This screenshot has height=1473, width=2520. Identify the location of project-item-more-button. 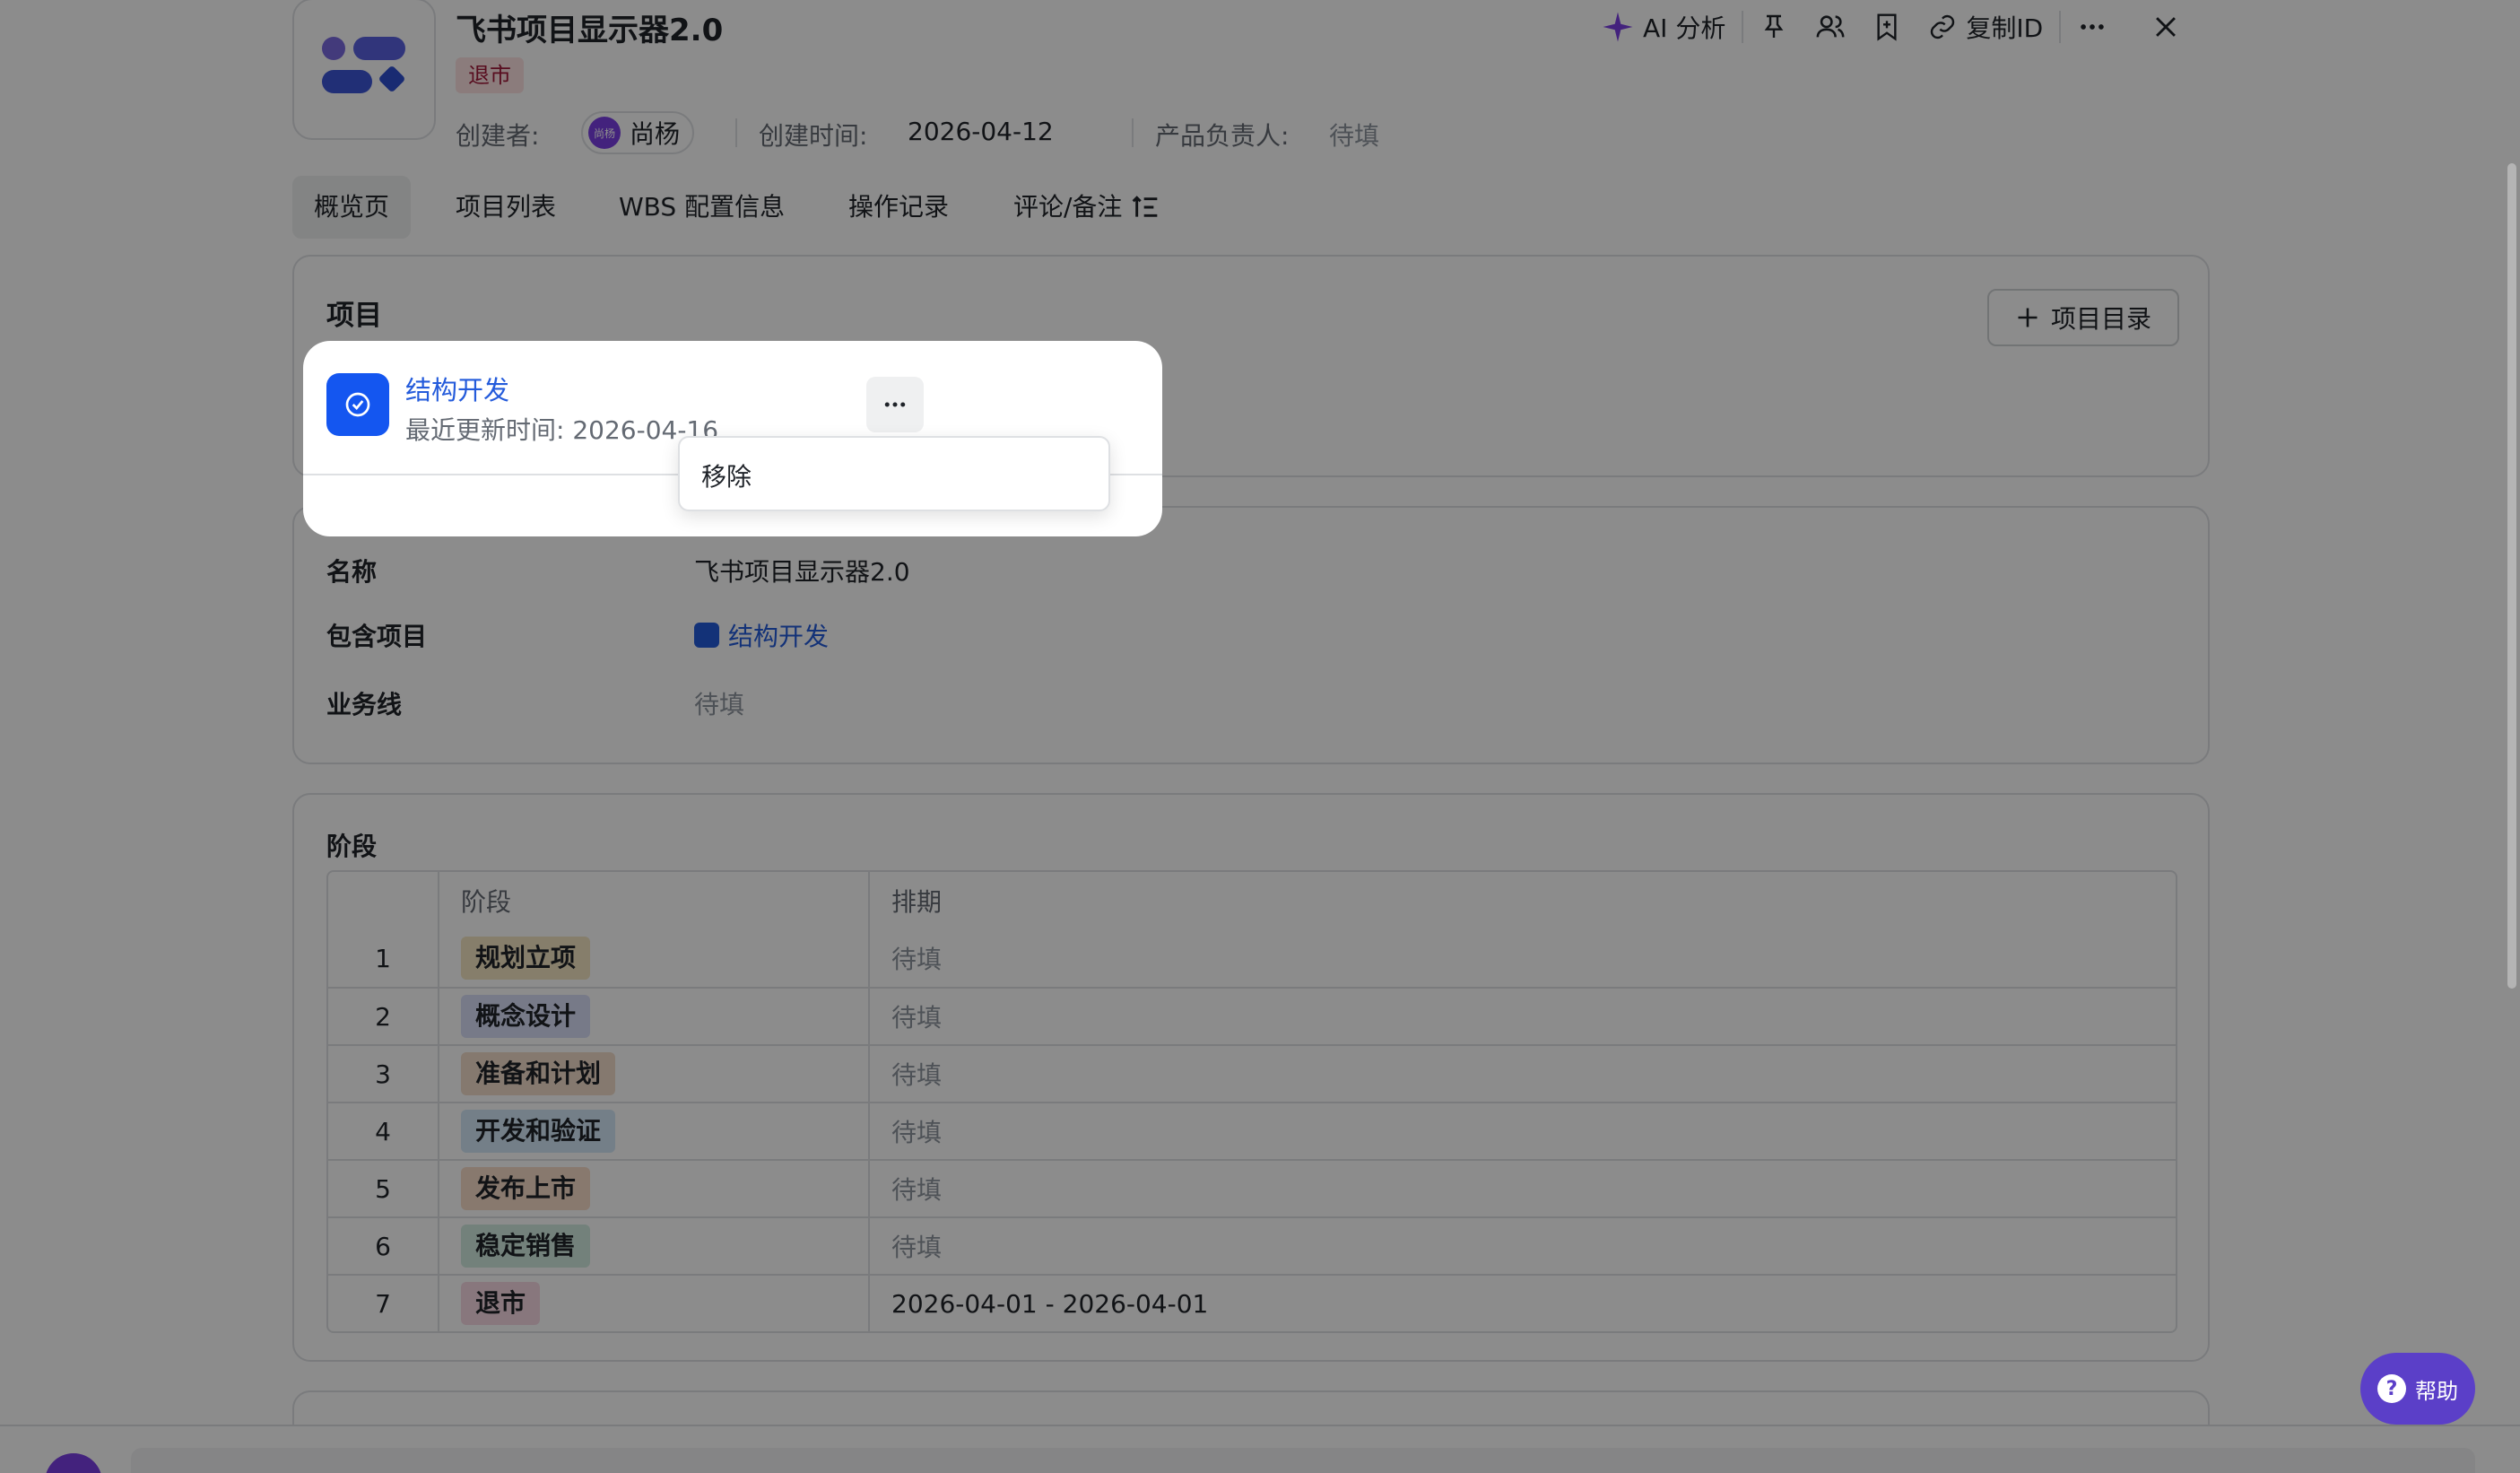
(895, 404).